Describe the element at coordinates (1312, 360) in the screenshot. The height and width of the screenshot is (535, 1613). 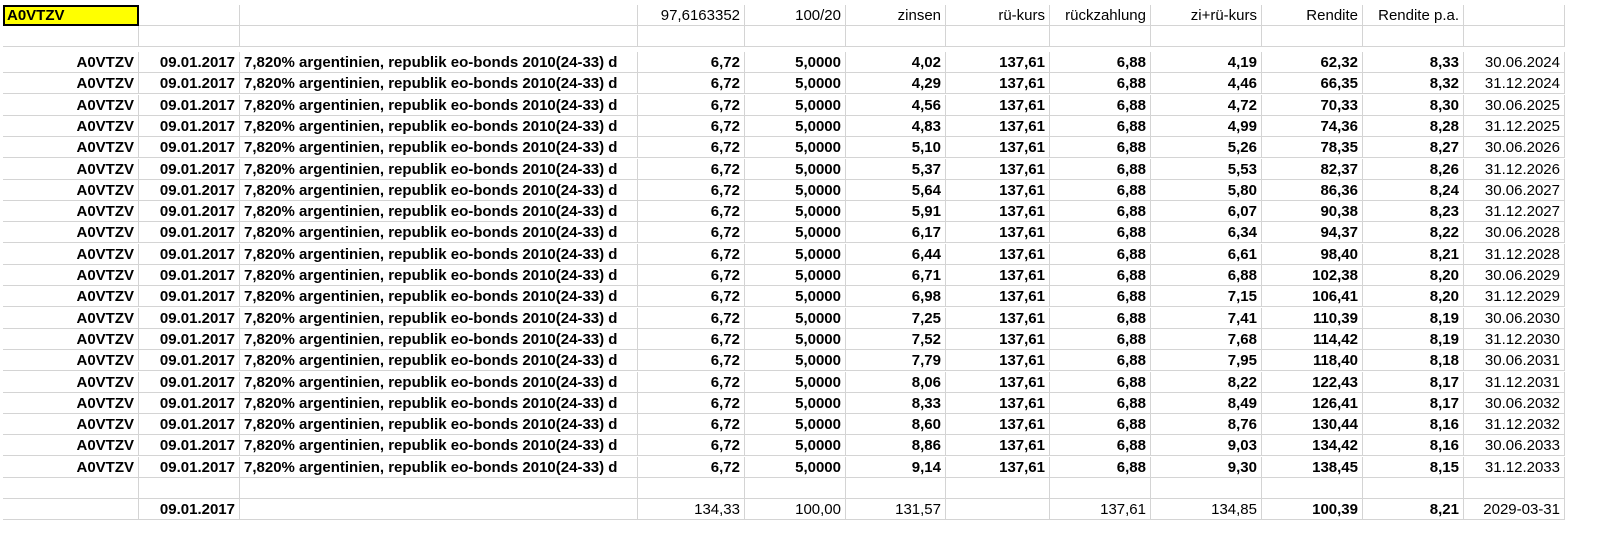
I see `cell-rendite: 118,40` at that location.